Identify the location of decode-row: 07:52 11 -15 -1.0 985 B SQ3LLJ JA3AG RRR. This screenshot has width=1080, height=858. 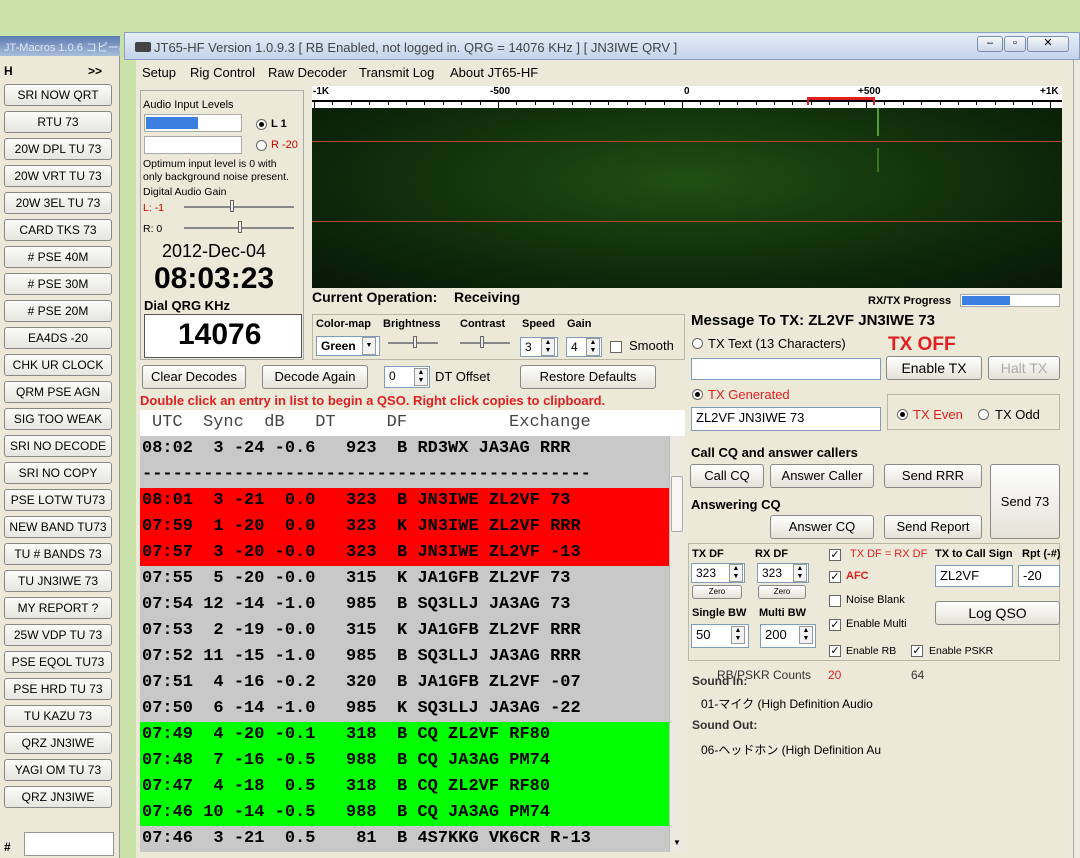
(404, 657).